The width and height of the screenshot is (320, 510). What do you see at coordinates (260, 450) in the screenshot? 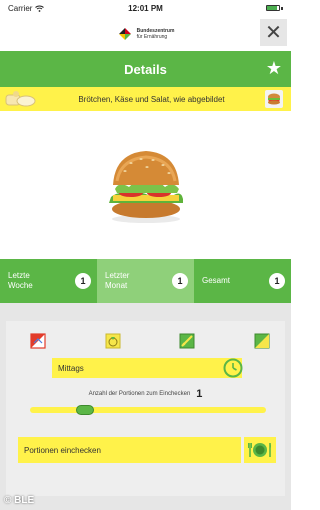
I see `plate-cutlery-icon` at bounding box center [260, 450].